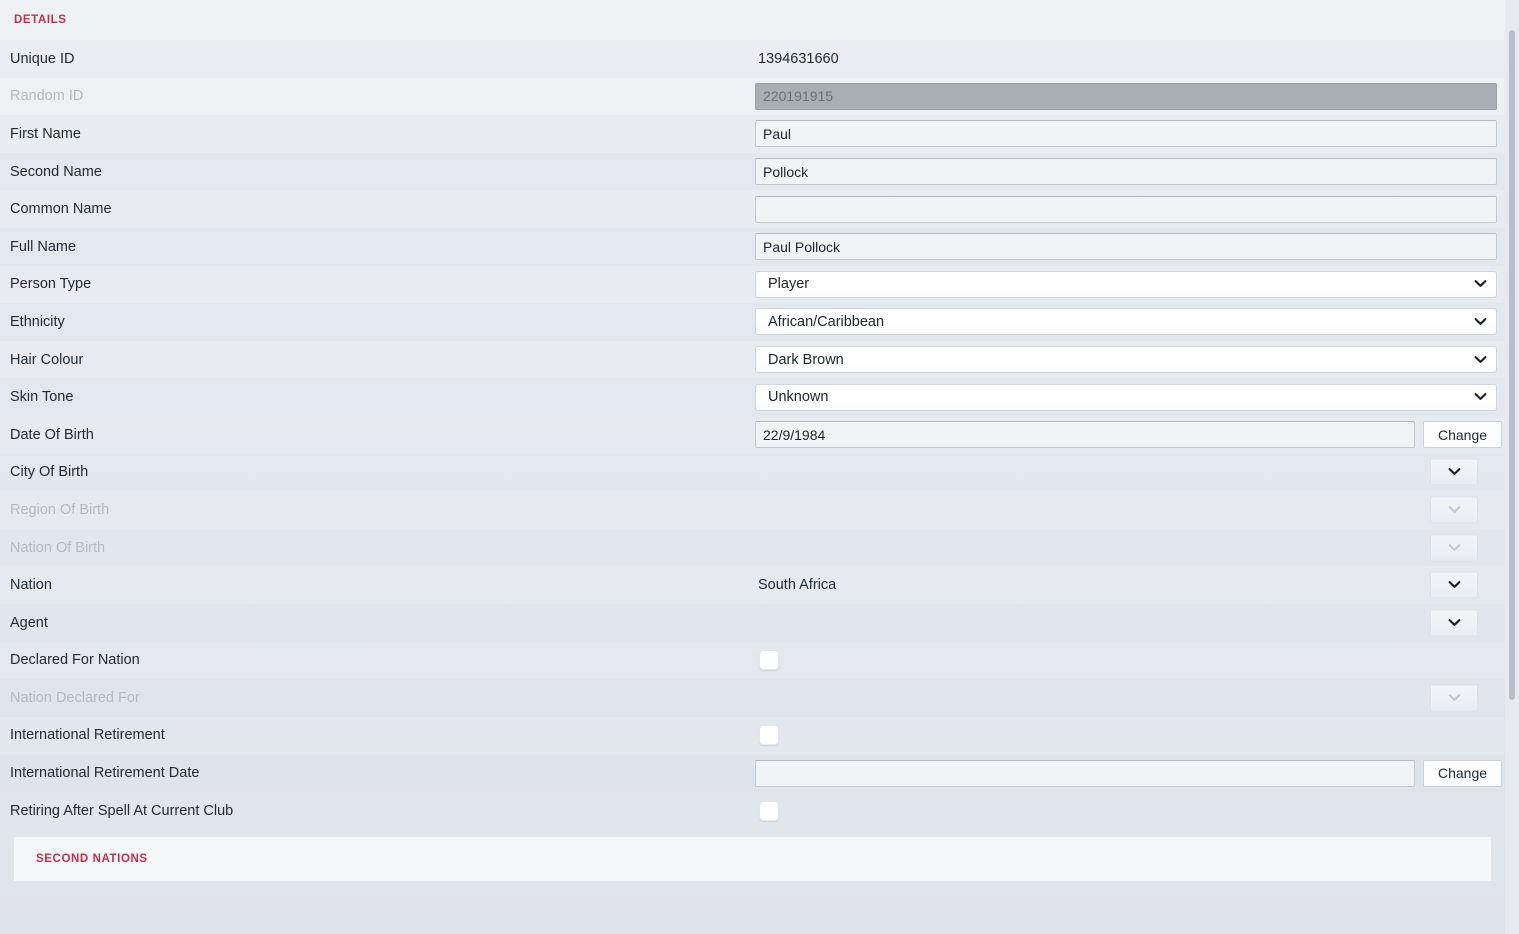 Image resolution: width=1519 pixels, height=934 pixels. Describe the element at coordinates (58, 547) in the screenshot. I see `label-nation-of-birth: Nation Of Birth` at that location.